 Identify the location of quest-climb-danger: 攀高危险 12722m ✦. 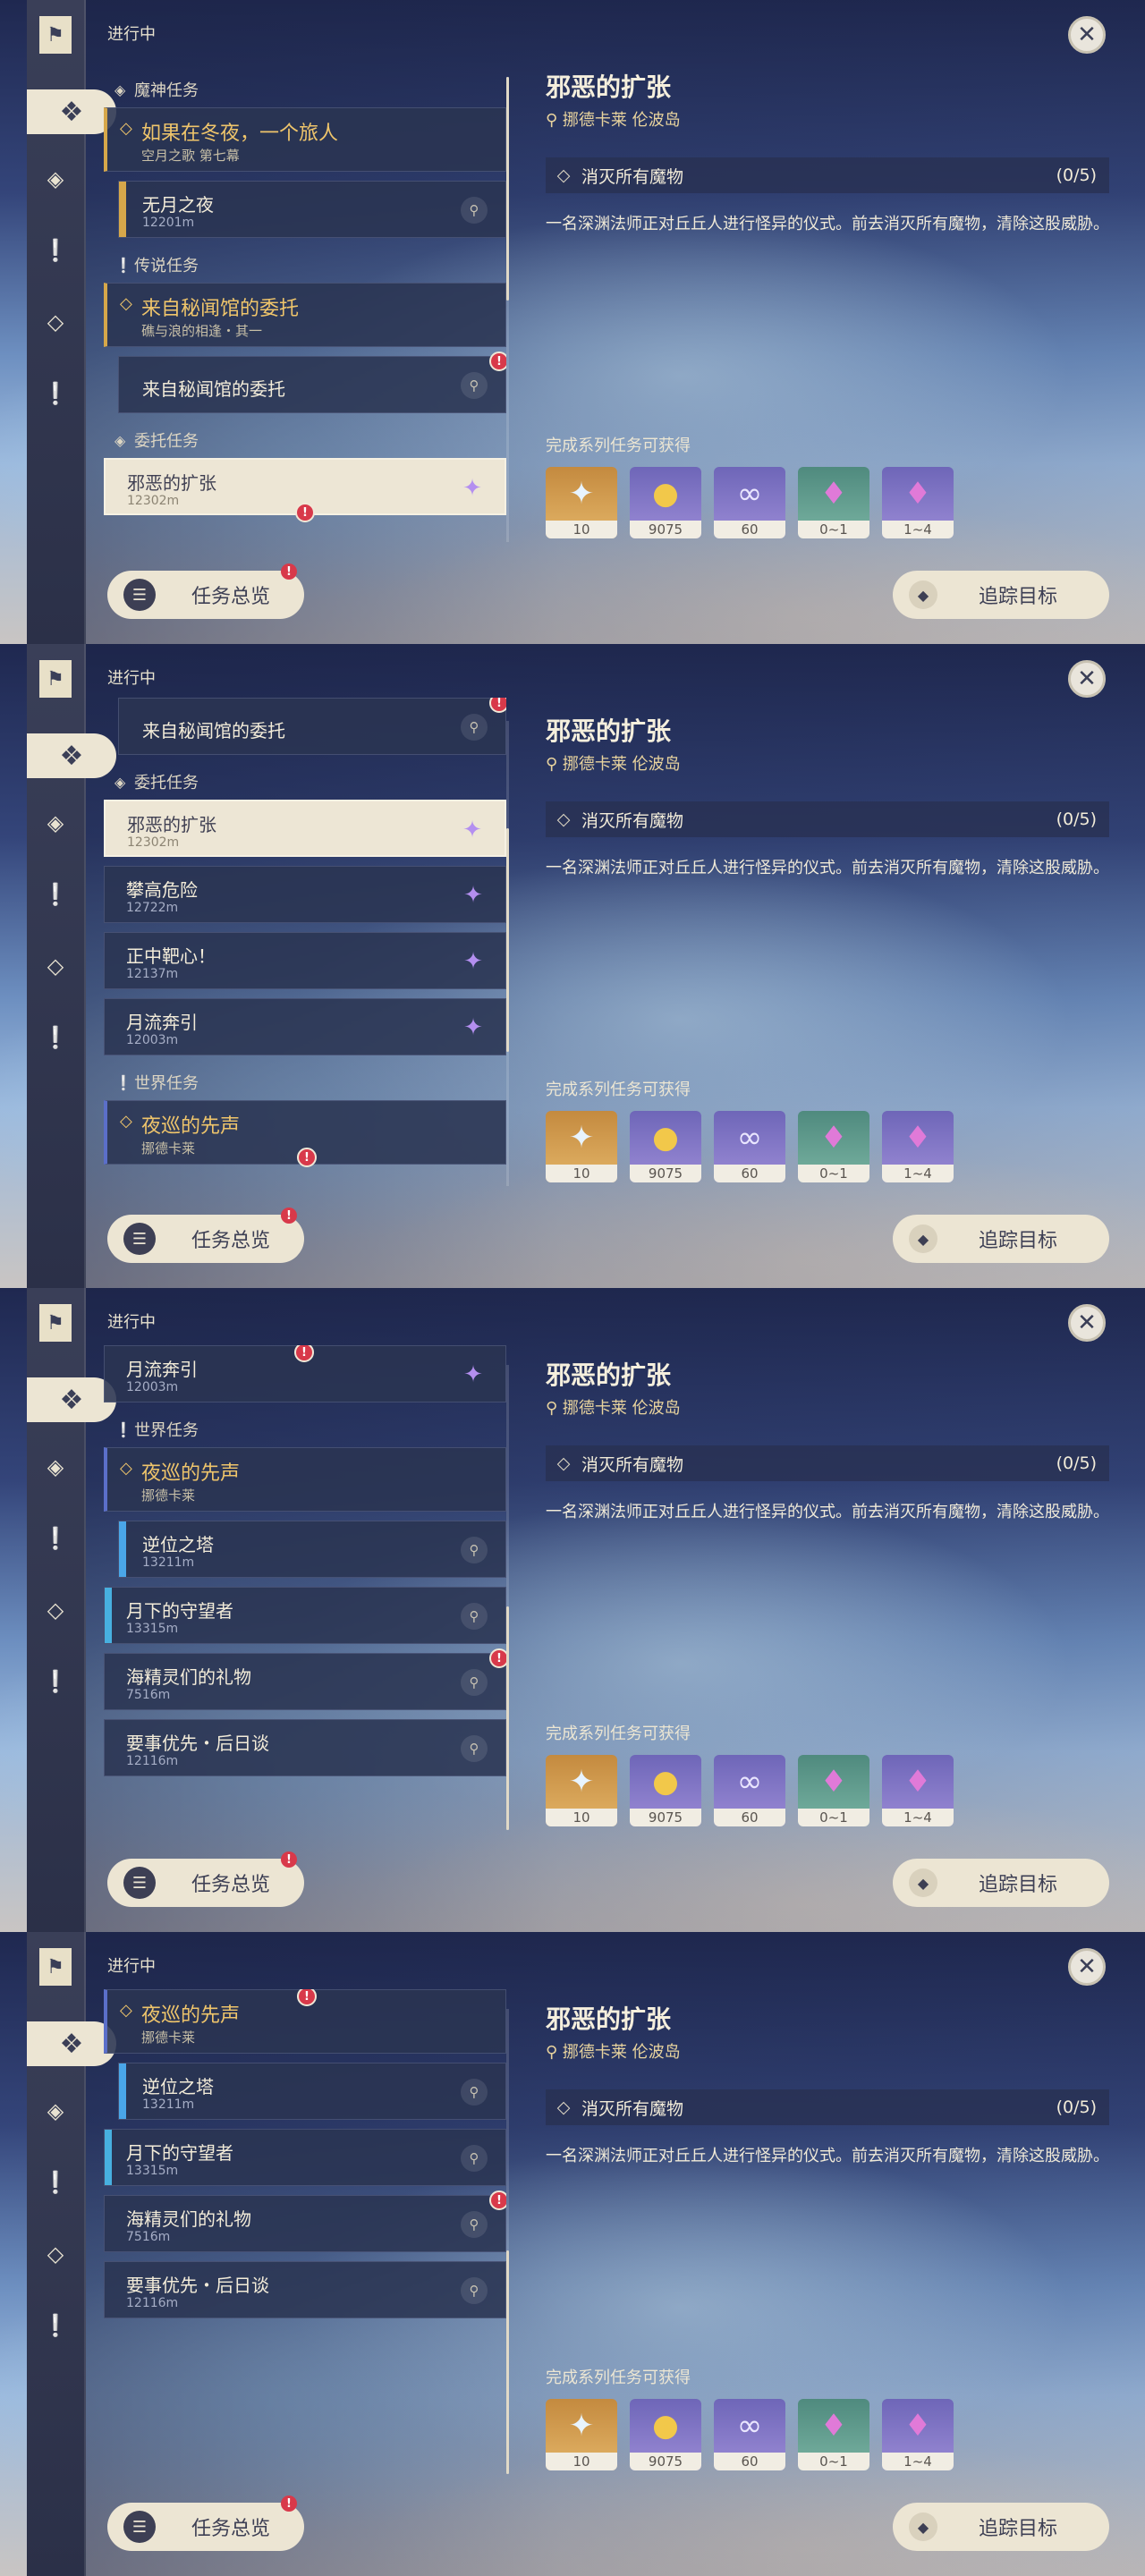
(305, 894).